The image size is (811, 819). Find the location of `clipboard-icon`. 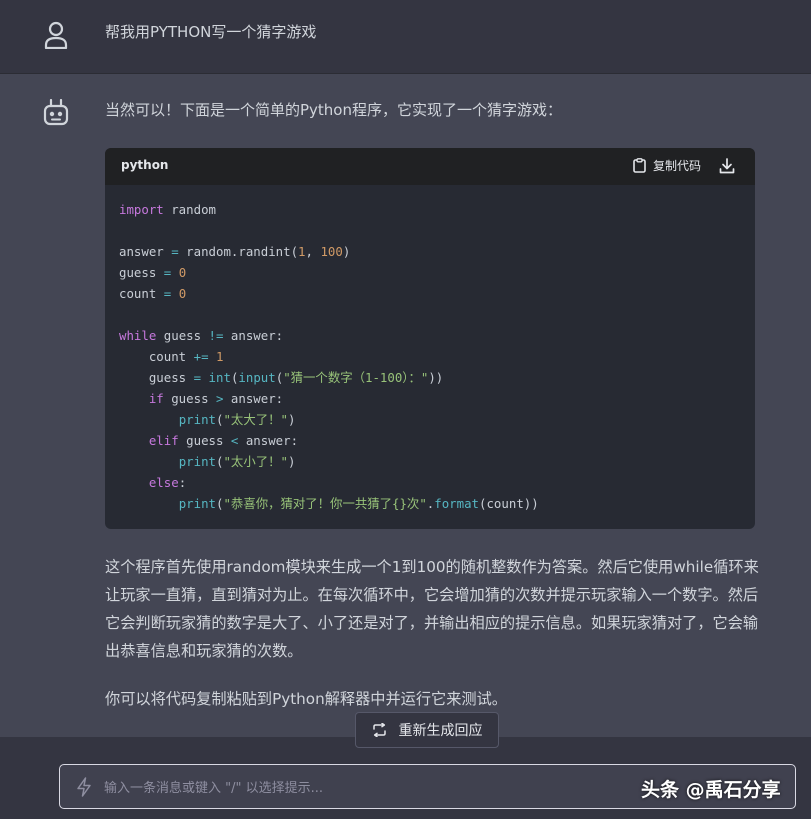

clipboard-icon is located at coordinates (639, 165).